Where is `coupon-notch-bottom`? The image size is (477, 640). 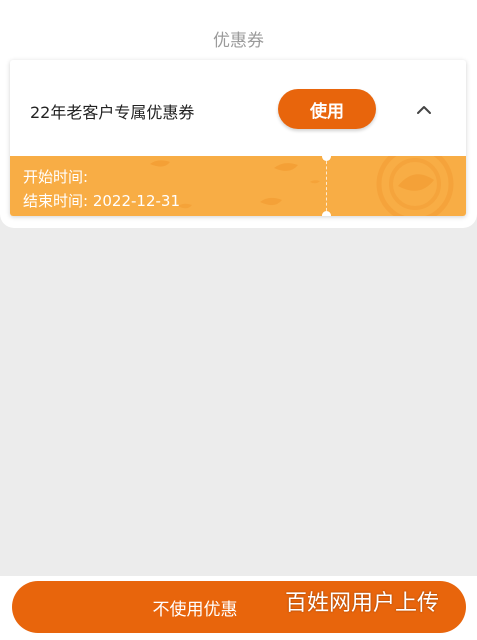 coupon-notch-bottom is located at coordinates (326, 213).